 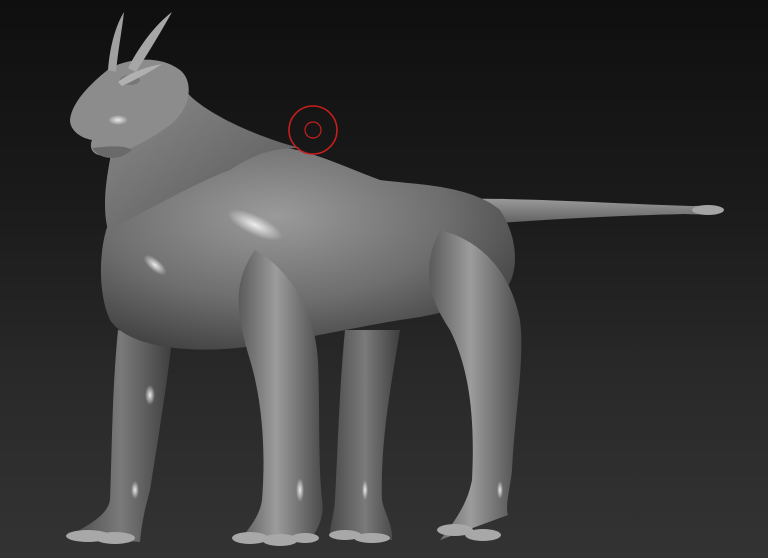 I want to click on front-far-leg, so click(x=121, y=436).